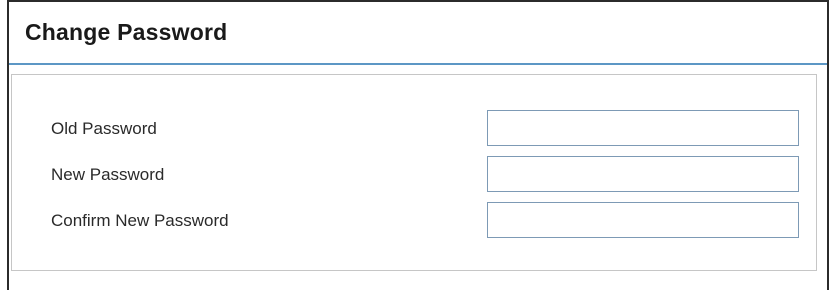 Image resolution: width=830 pixels, height=290 pixels. Describe the element at coordinates (643, 220) in the screenshot. I see `confirm-new-password-field` at that location.